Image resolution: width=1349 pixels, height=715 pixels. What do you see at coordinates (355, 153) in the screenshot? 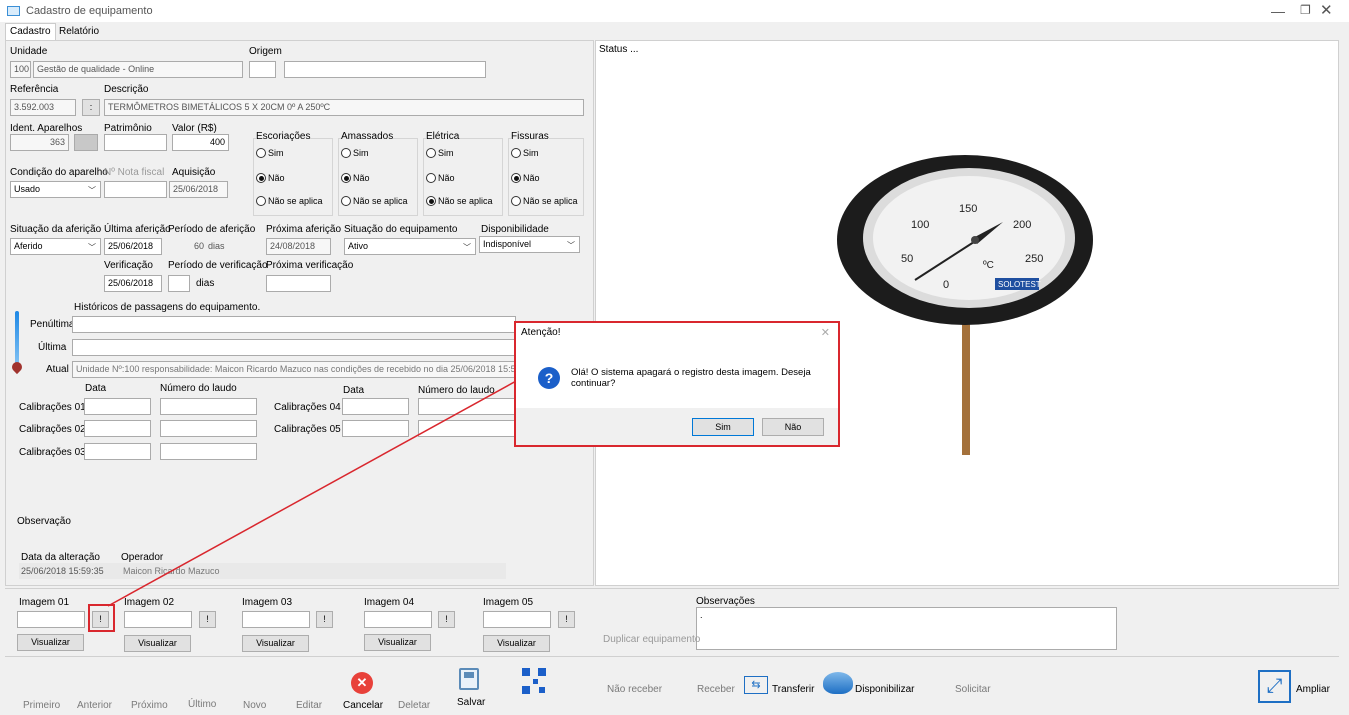
I see `amassados-sim-radio: Sim` at bounding box center [355, 153].